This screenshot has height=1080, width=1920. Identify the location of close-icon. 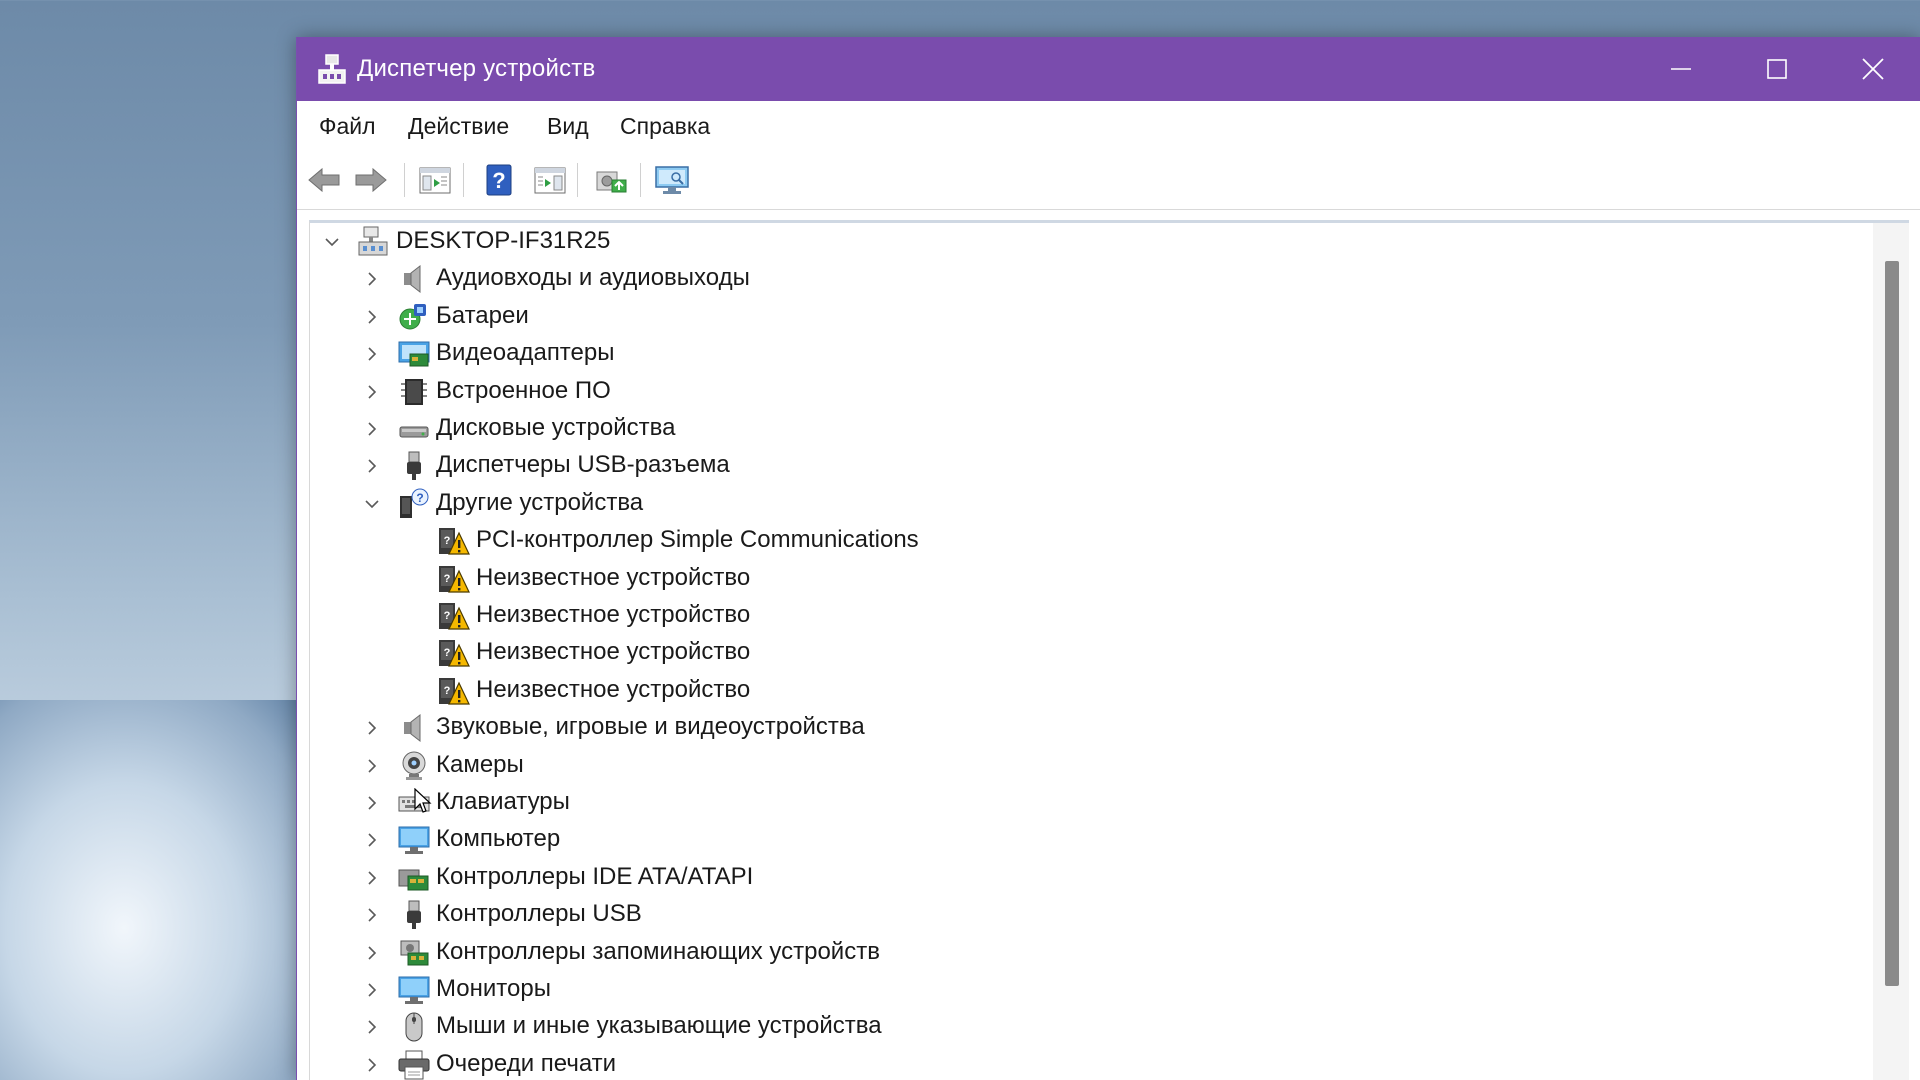
(1873, 69).